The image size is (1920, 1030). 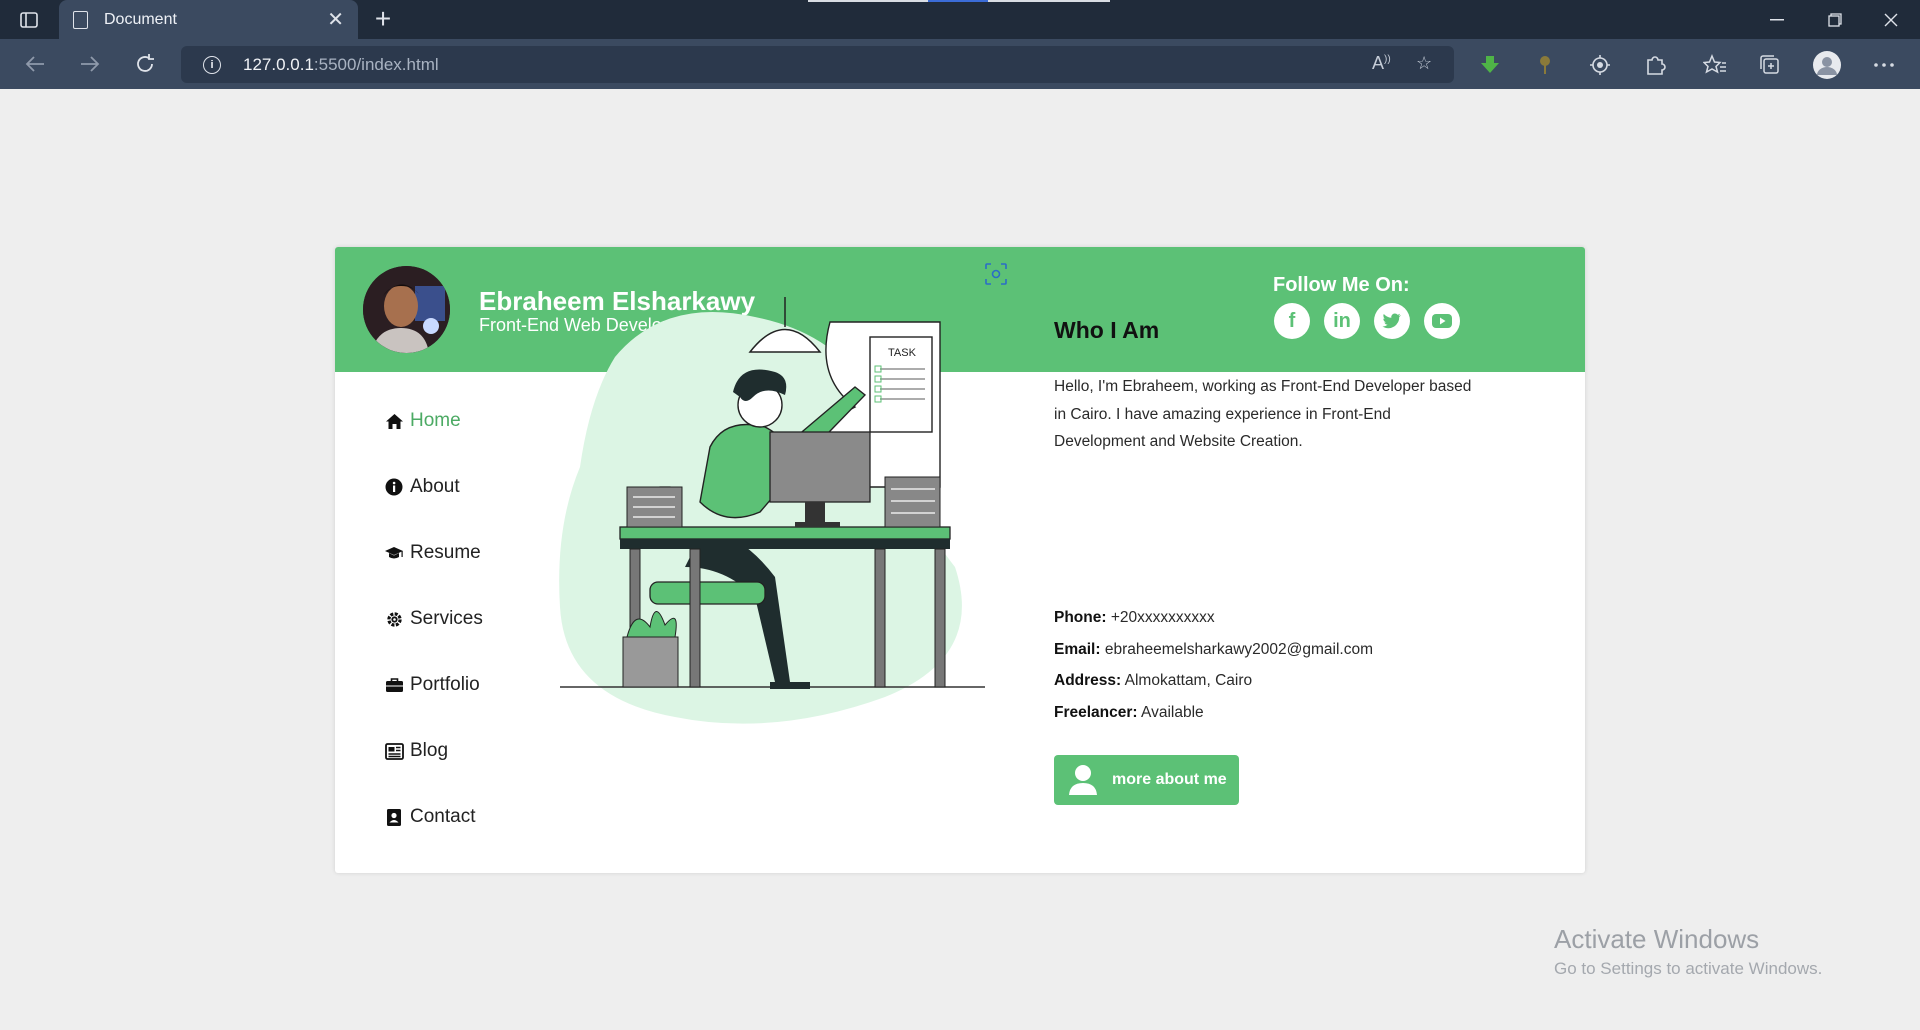 What do you see at coordinates (1392, 321) in the screenshot?
I see `twitter-icon` at bounding box center [1392, 321].